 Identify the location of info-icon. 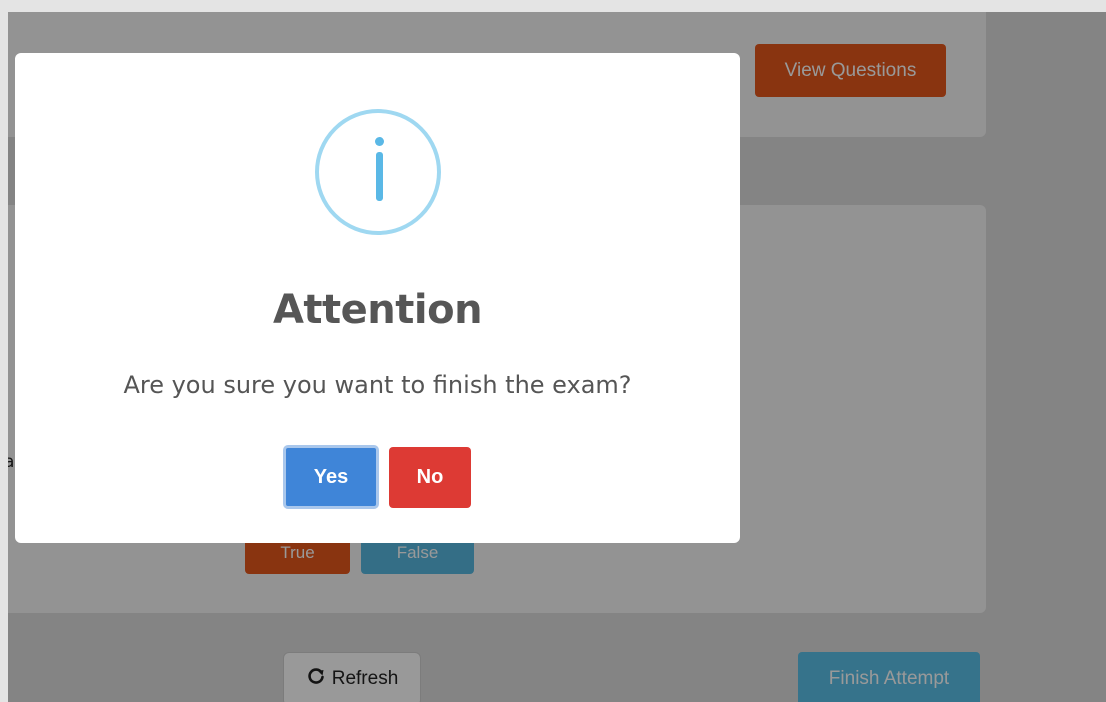
(378, 172).